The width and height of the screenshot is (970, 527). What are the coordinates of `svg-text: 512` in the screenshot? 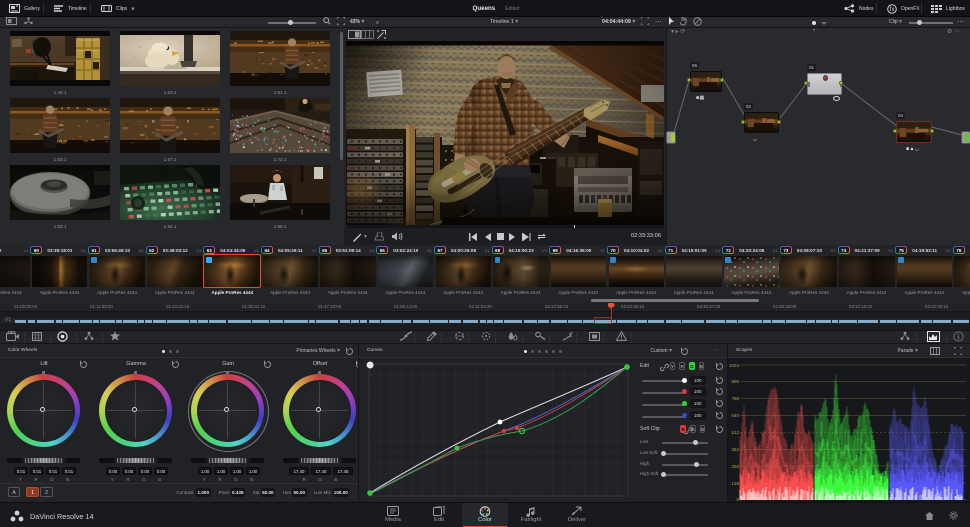 It's located at (735, 432).